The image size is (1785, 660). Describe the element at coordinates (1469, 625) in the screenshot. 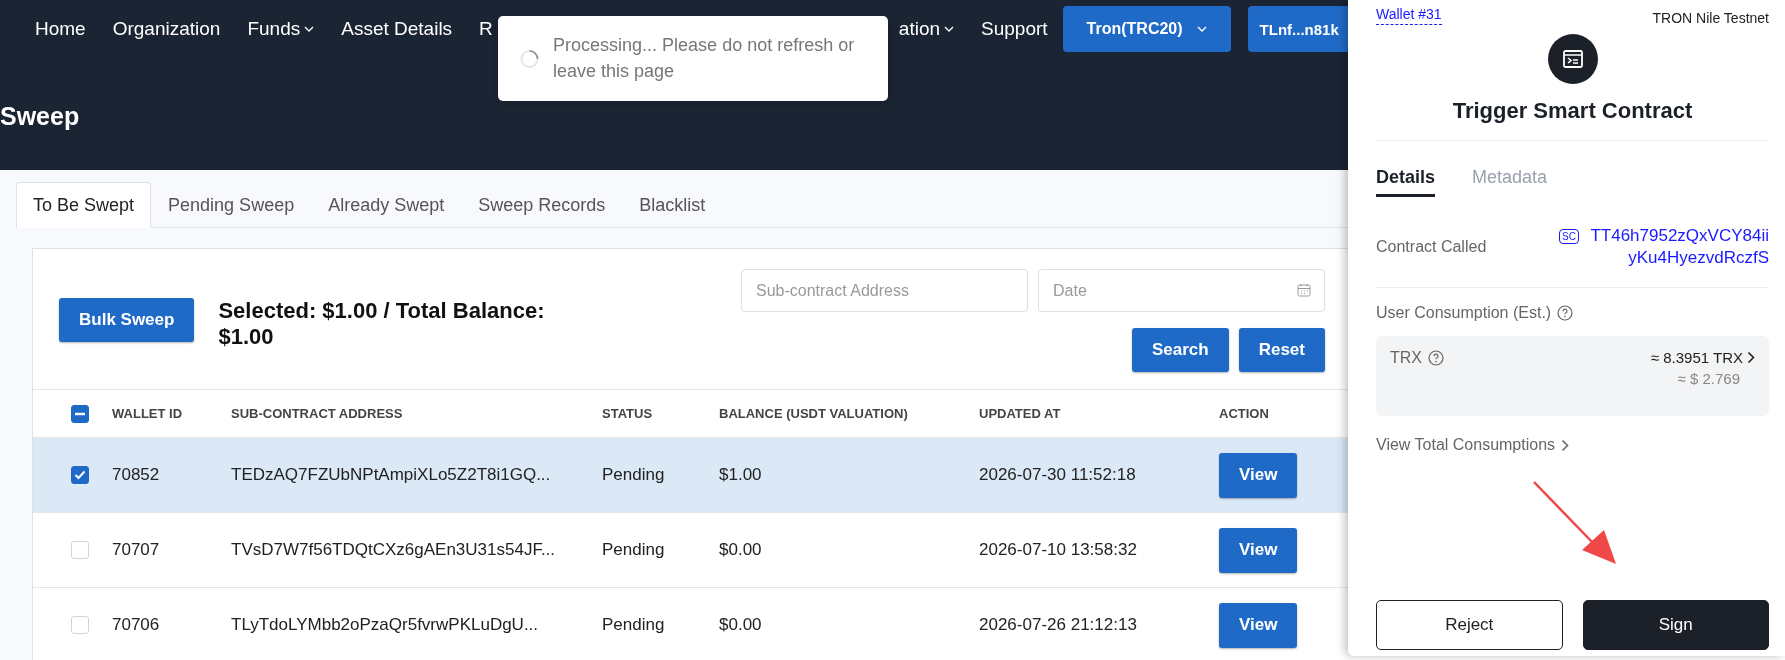

I see `reject-button: Reject` at that location.